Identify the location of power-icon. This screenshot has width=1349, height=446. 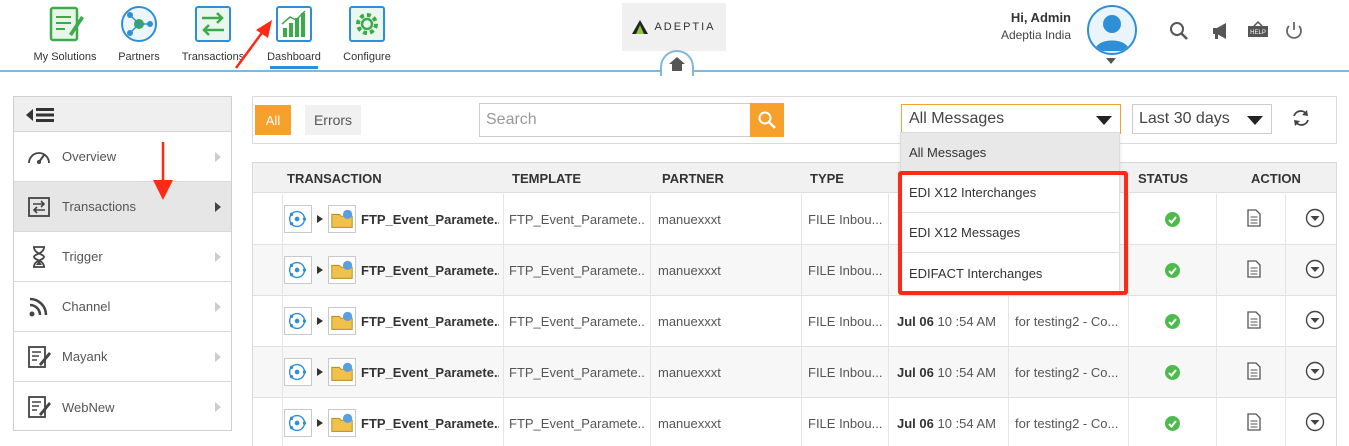
(1294, 31).